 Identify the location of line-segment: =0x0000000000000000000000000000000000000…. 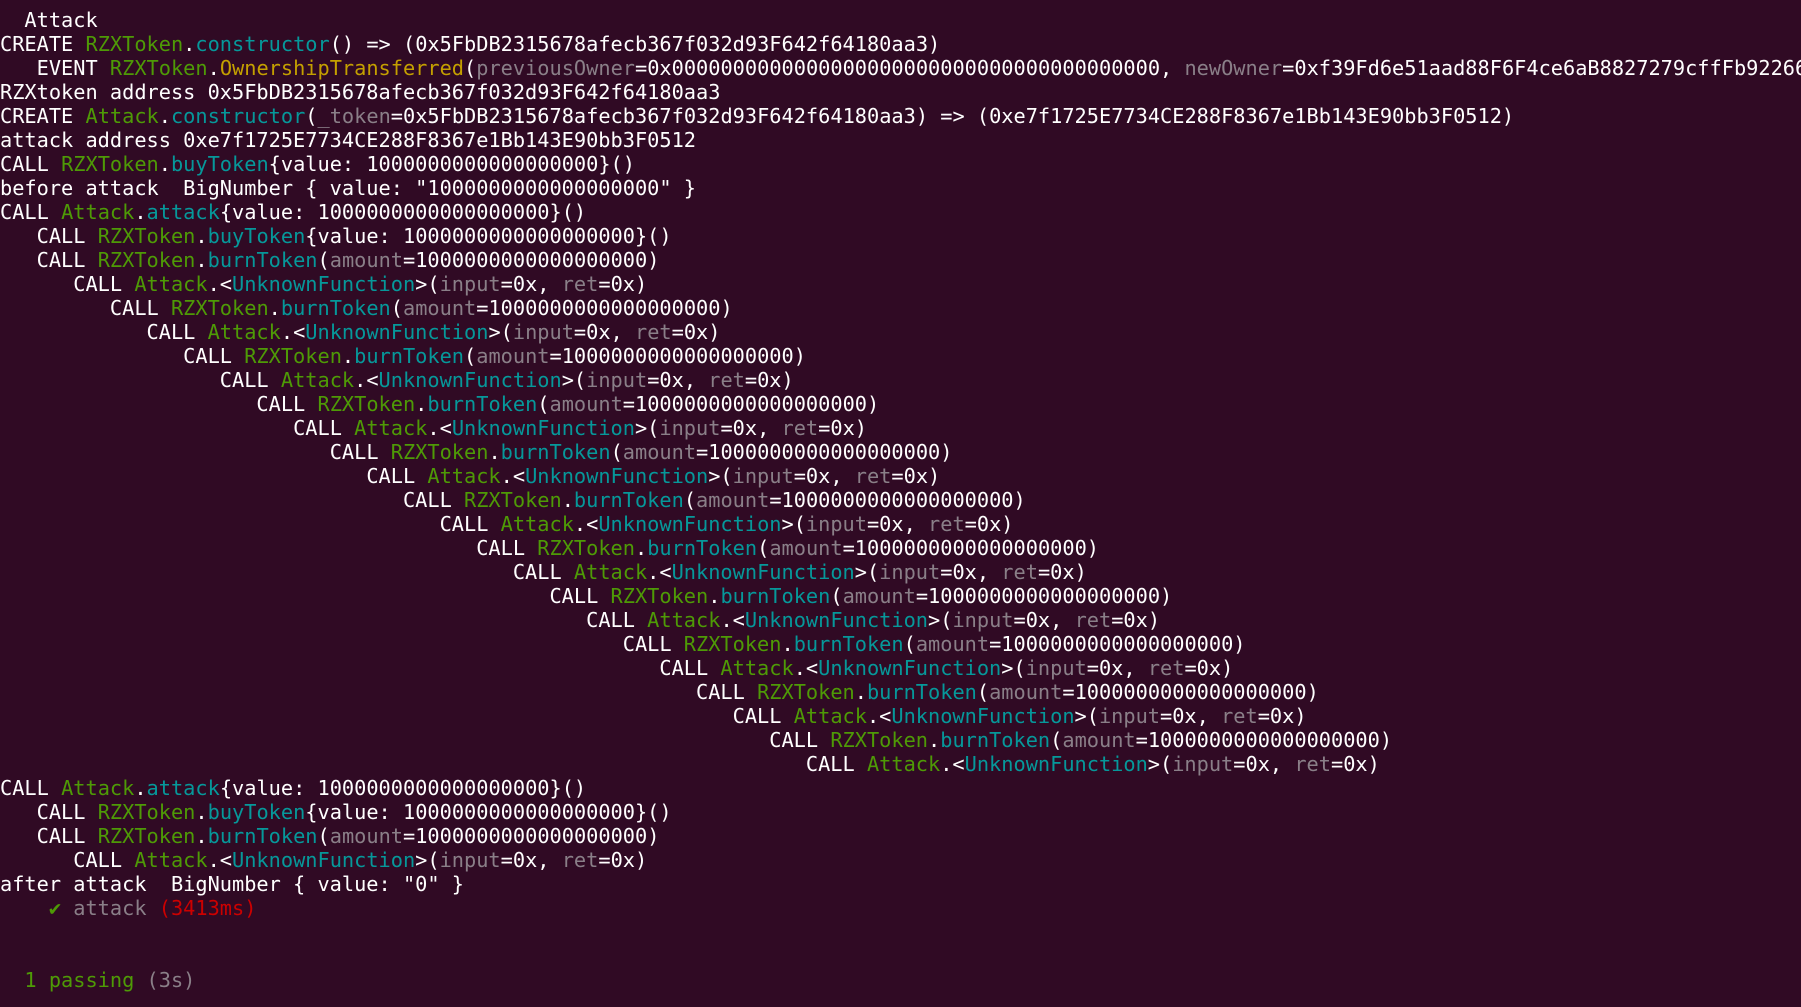
(910, 68).